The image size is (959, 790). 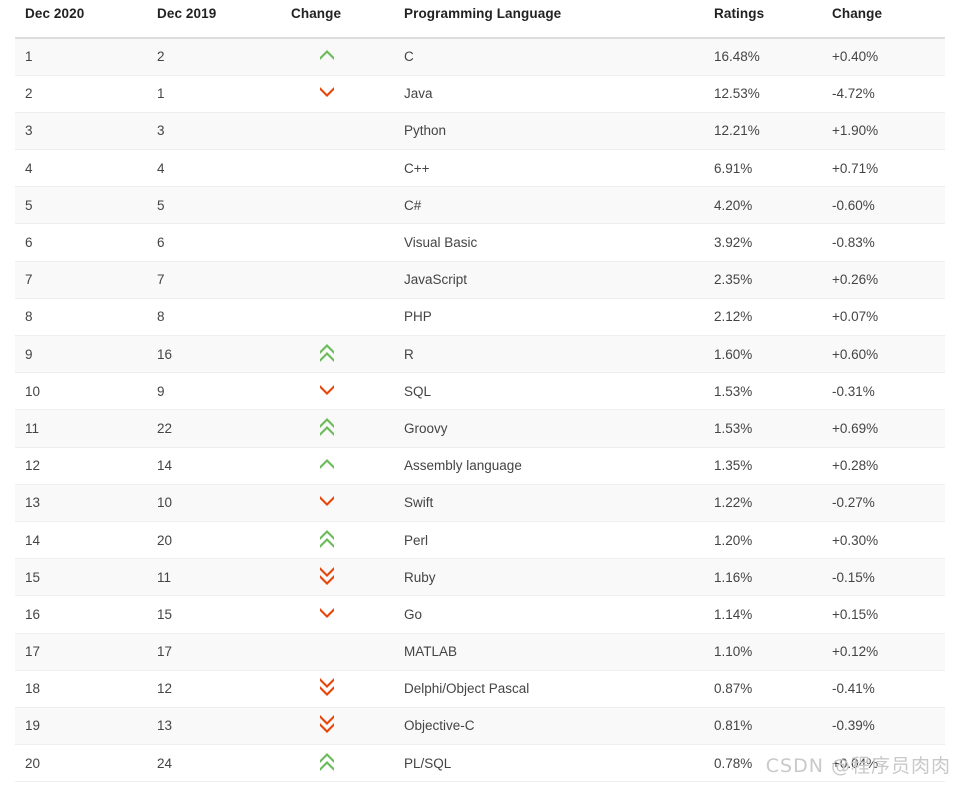 I want to click on cell-rank-dec-2020: 11, so click(x=81, y=428).